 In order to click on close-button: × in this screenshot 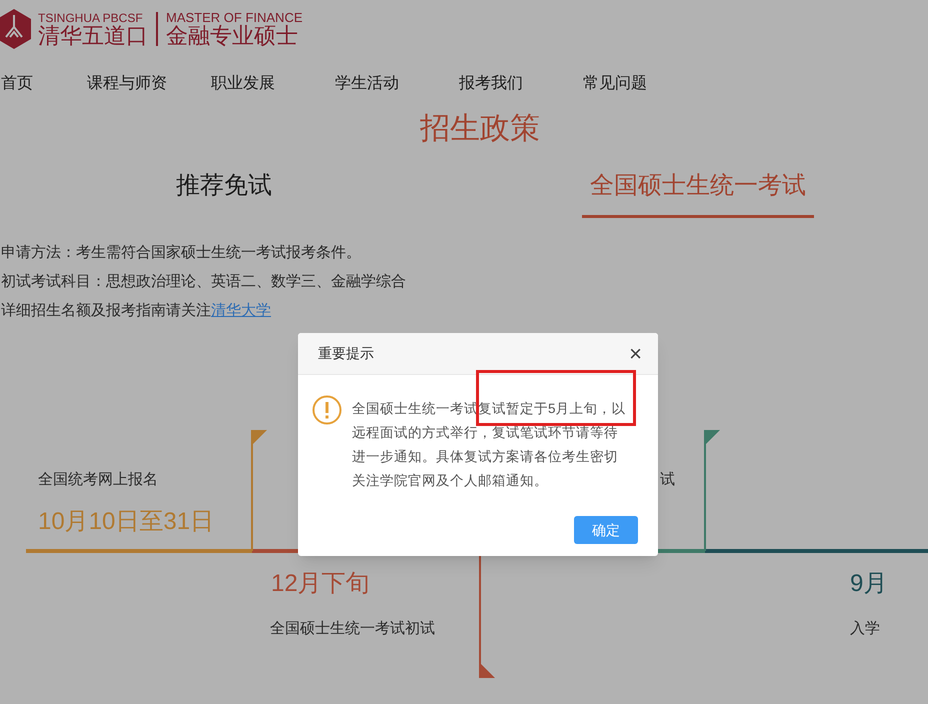, I will do `click(635, 353)`.